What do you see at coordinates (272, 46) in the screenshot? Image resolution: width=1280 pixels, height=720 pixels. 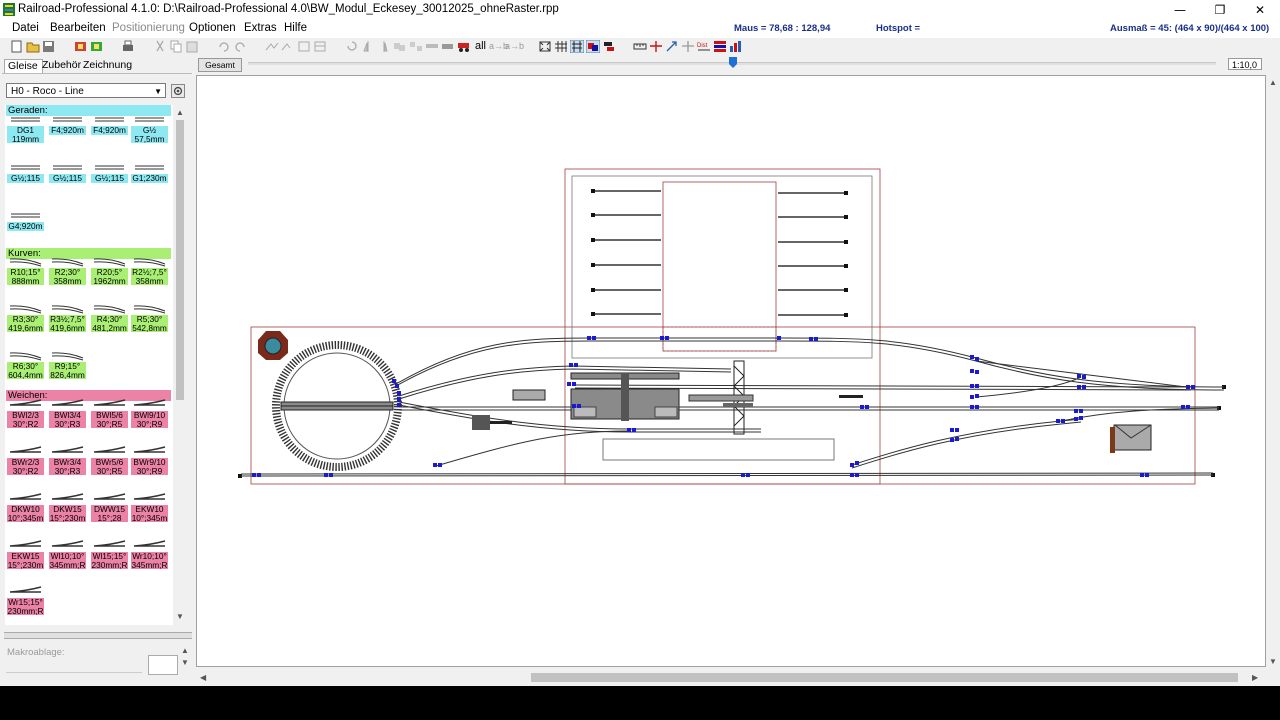 I see `track-connect-icon` at bounding box center [272, 46].